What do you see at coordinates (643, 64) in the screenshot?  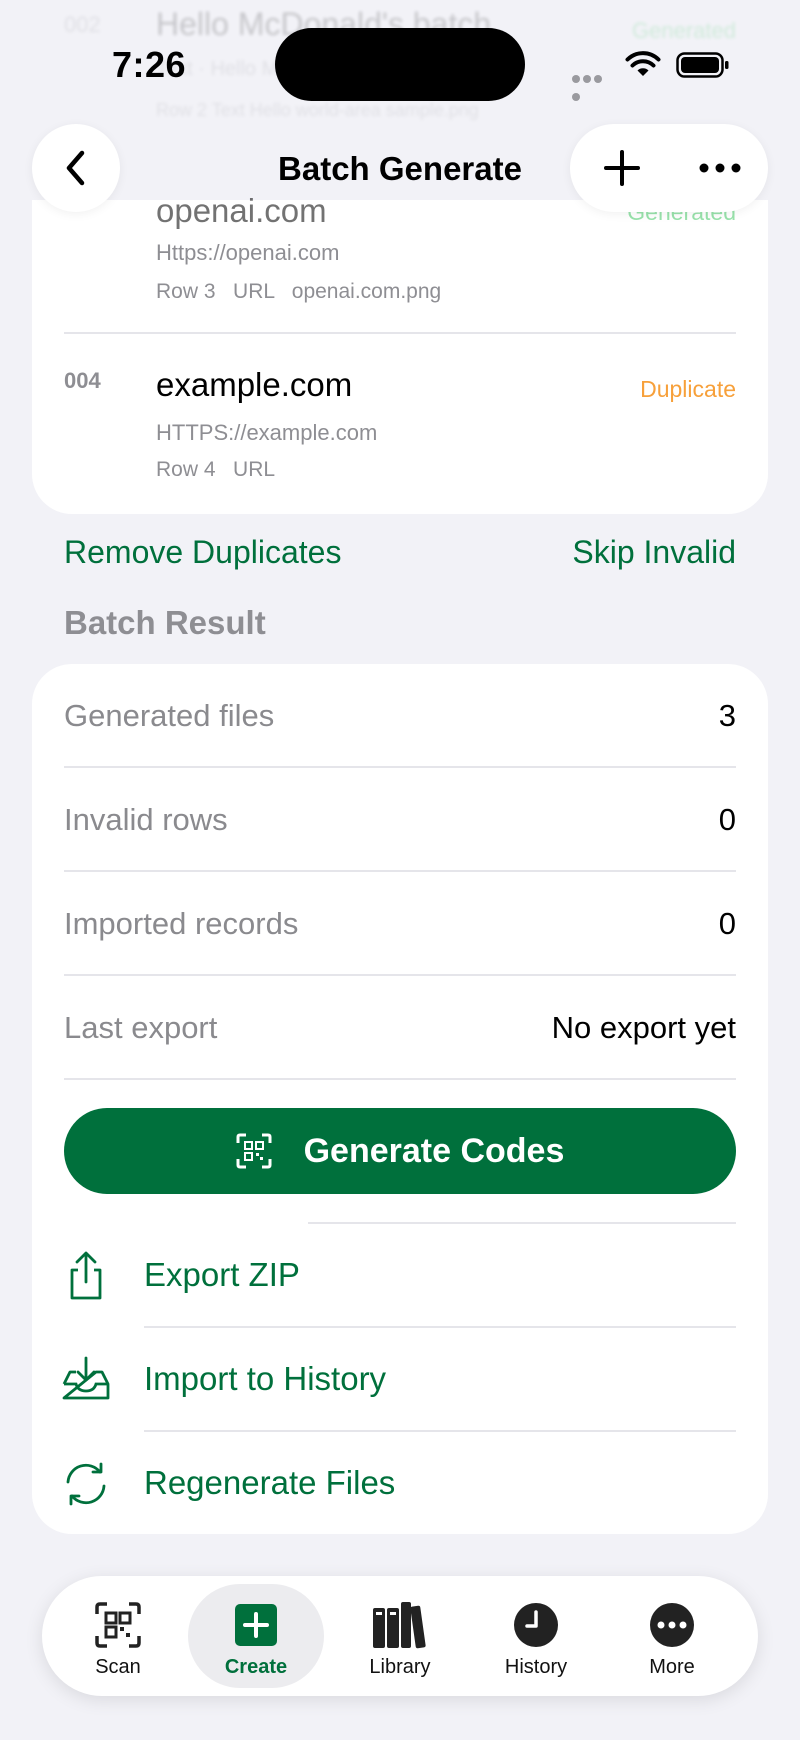 I see `wifi-icon` at bounding box center [643, 64].